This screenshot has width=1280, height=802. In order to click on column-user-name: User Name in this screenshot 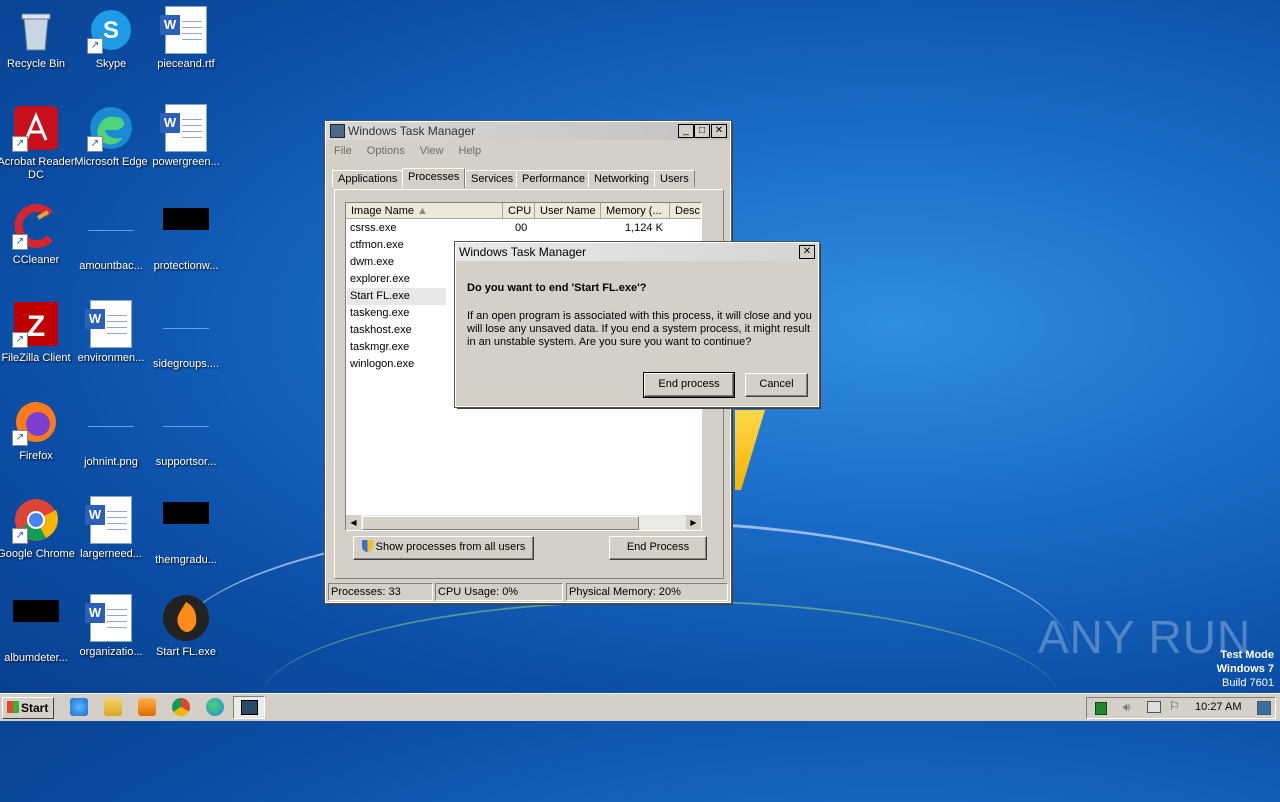, I will do `click(568, 211)`.